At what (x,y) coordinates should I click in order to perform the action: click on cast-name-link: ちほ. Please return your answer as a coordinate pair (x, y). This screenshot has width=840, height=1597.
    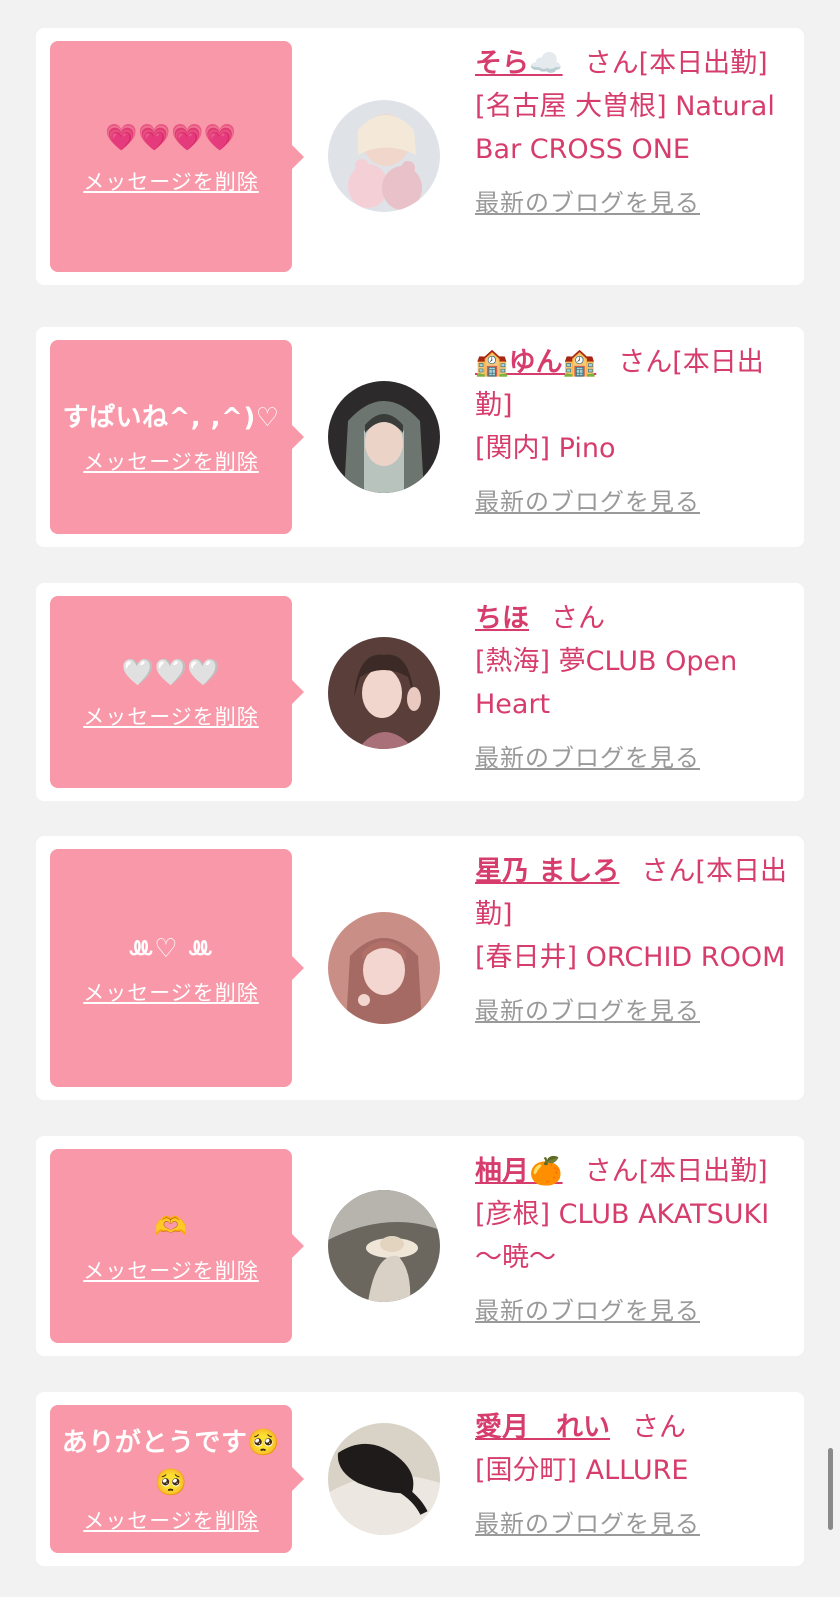
    Looking at the image, I should click on (502, 618).